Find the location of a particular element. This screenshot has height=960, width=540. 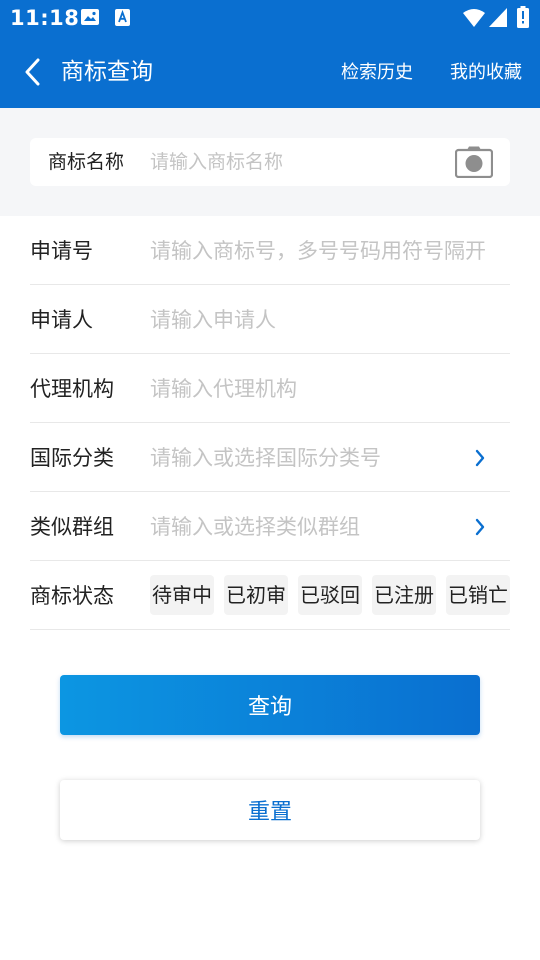

wifi-icon is located at coordinates (474, 18).